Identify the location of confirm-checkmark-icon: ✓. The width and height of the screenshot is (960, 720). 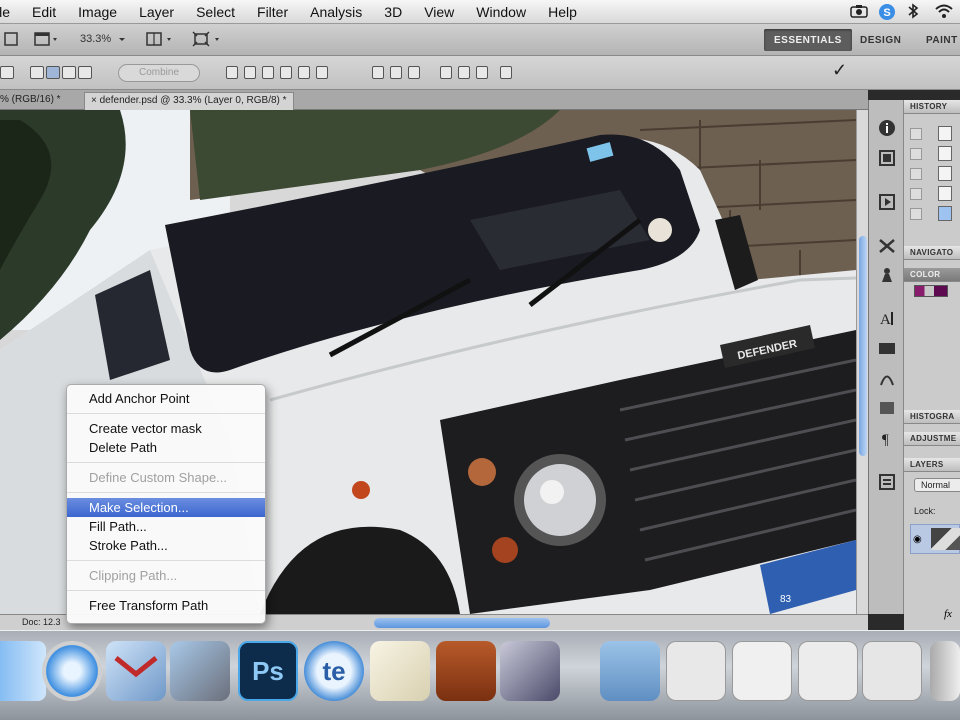
(839, 70).